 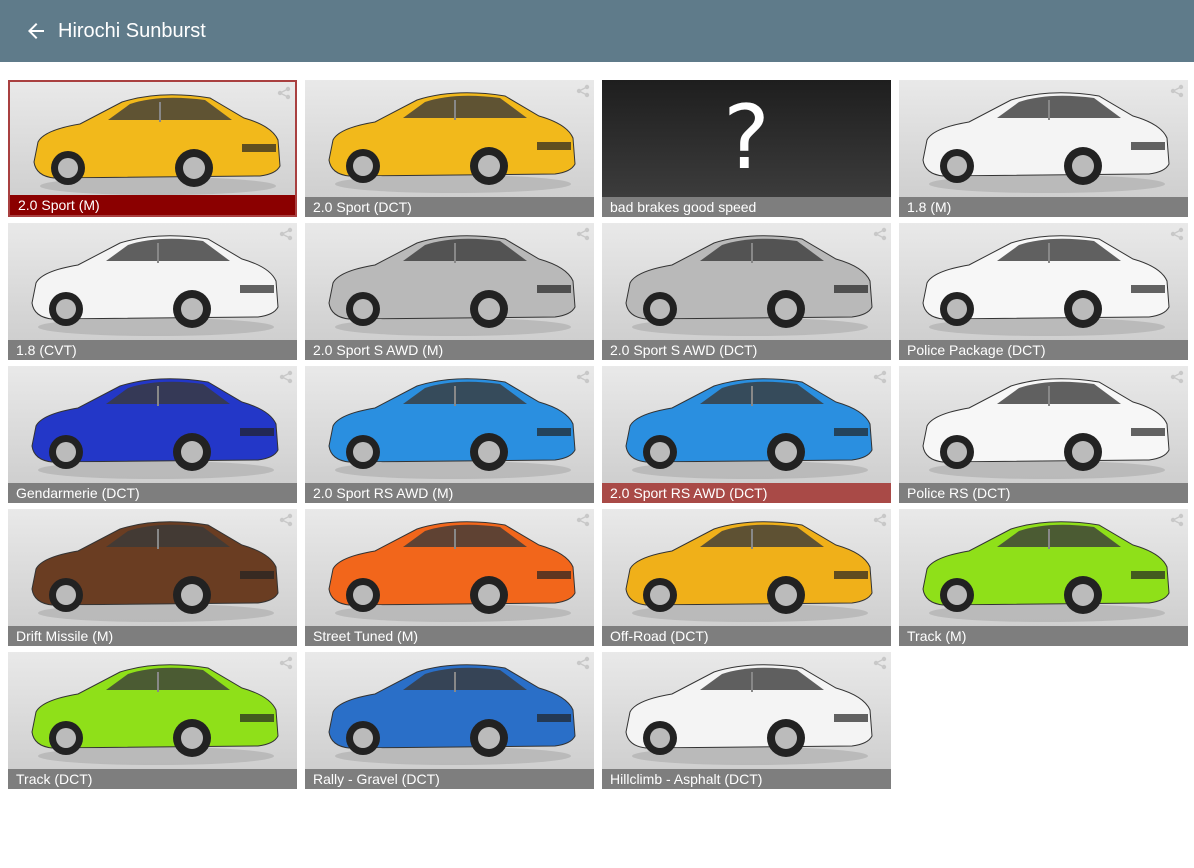 I want to click on config-tile-label: Drift Missile (M), so click(x=152, y=636).